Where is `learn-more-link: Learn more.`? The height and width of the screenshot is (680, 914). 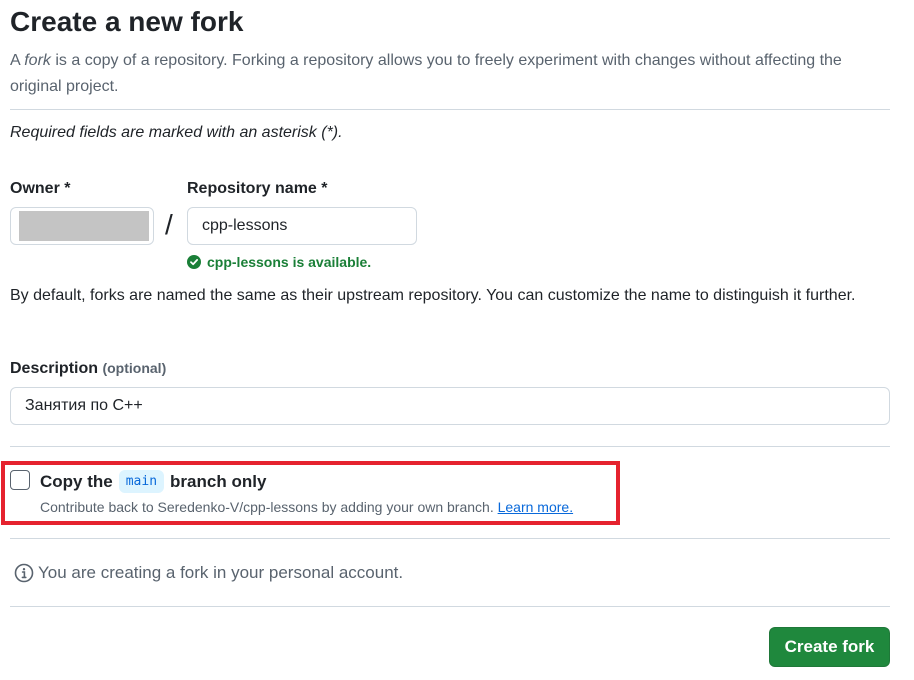 learn-more-link: Learn more. is located at coordinates (535, 507).